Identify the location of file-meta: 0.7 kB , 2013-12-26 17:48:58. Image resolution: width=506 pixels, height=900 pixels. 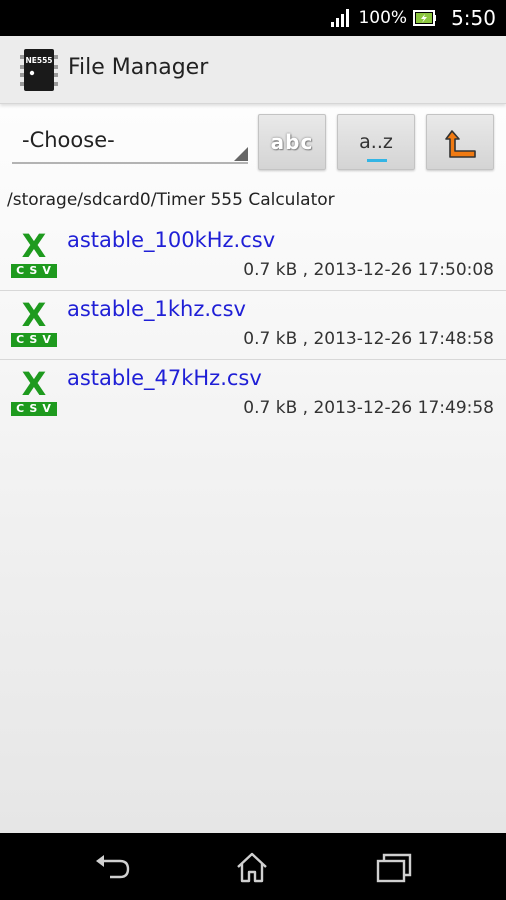
(368, 339).